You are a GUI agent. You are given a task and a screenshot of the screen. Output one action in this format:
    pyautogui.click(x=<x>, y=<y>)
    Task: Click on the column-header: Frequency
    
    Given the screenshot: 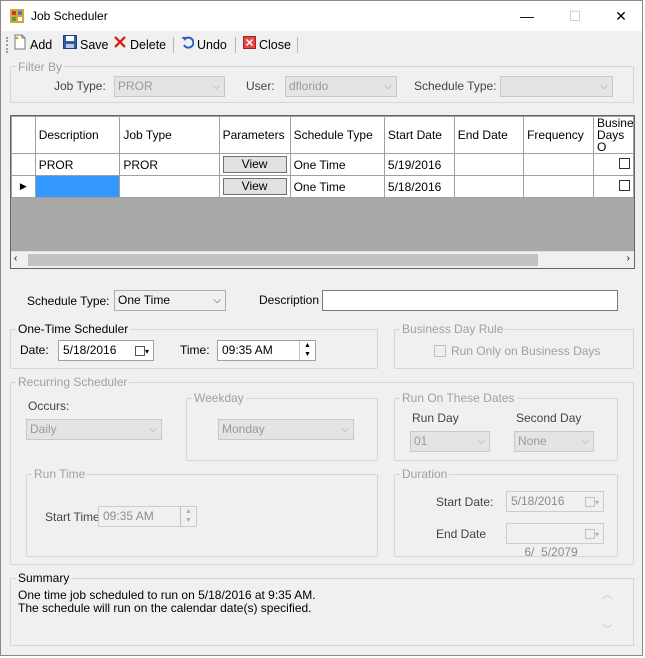 What is the action you would take?
    pyautogui.click(x=558, y=135)
    